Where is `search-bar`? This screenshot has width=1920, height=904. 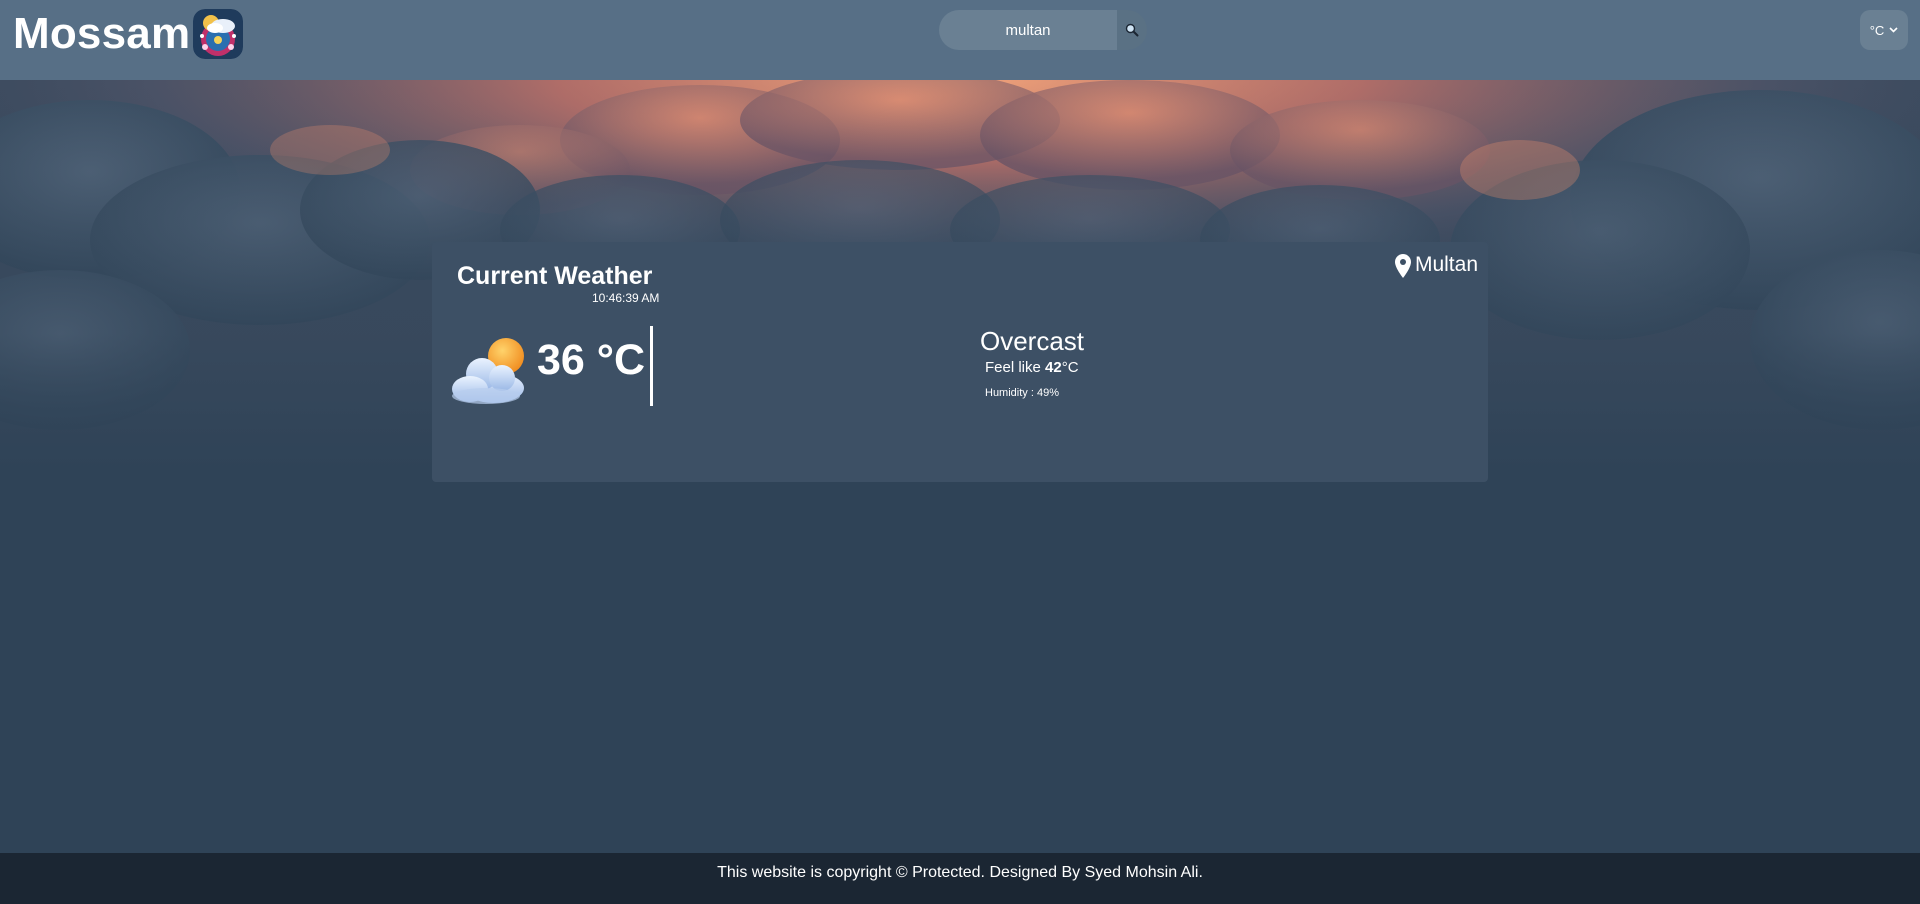 search-bar is located at coordinates (1043, 30).